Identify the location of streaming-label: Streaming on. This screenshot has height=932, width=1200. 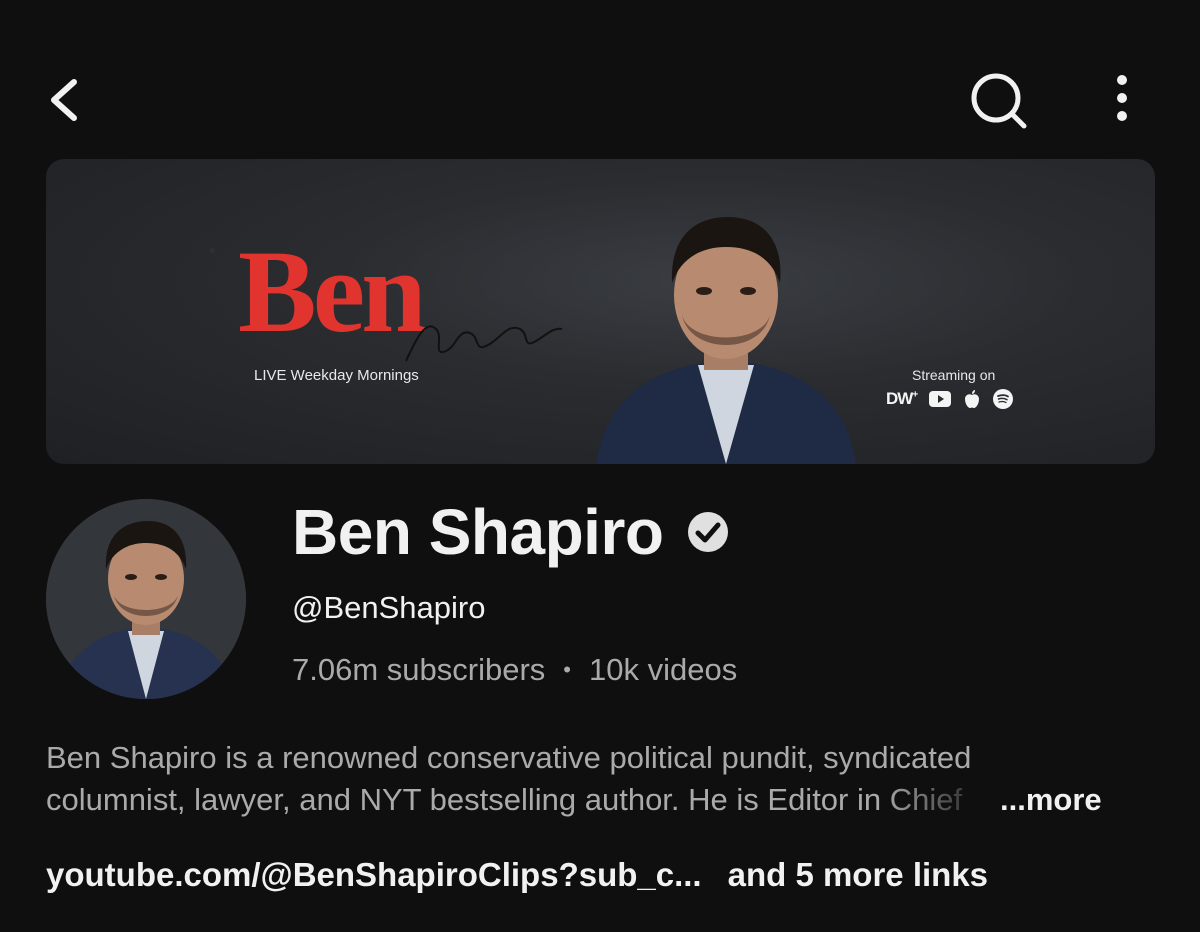
(954, 375).